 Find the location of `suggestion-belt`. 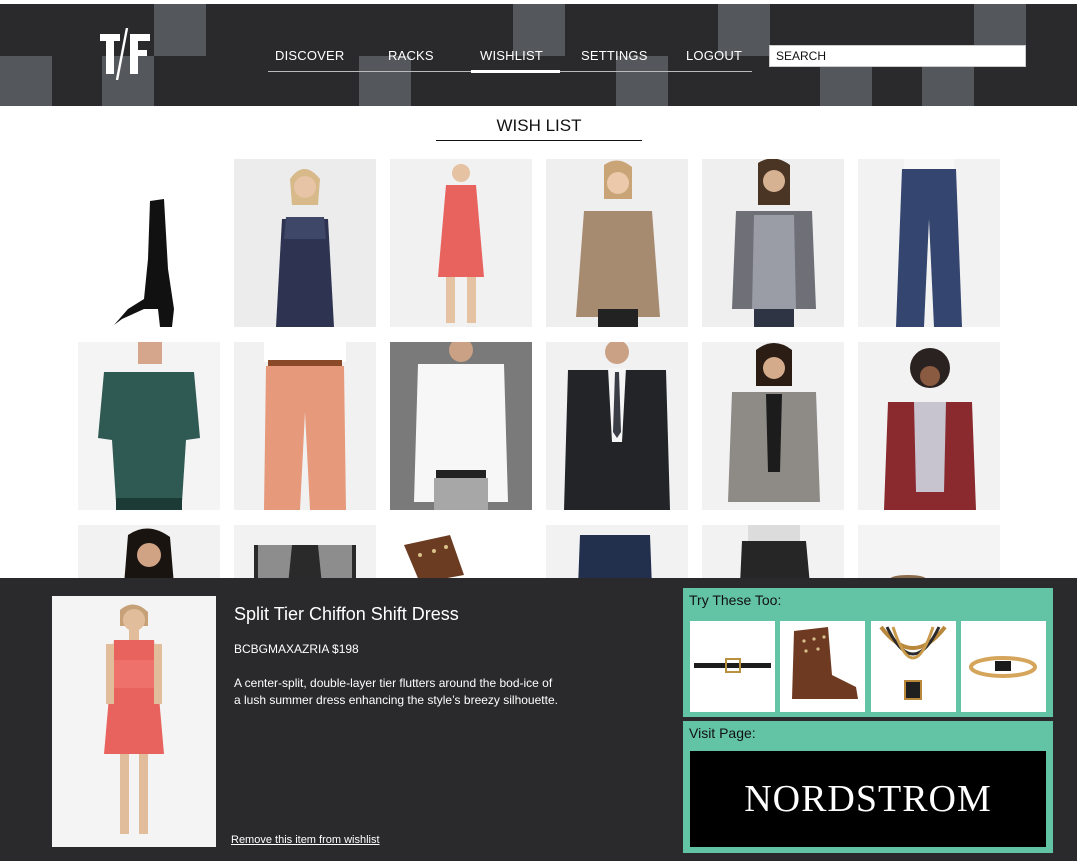

suggestion-belt is located at coordinates (732, 666).